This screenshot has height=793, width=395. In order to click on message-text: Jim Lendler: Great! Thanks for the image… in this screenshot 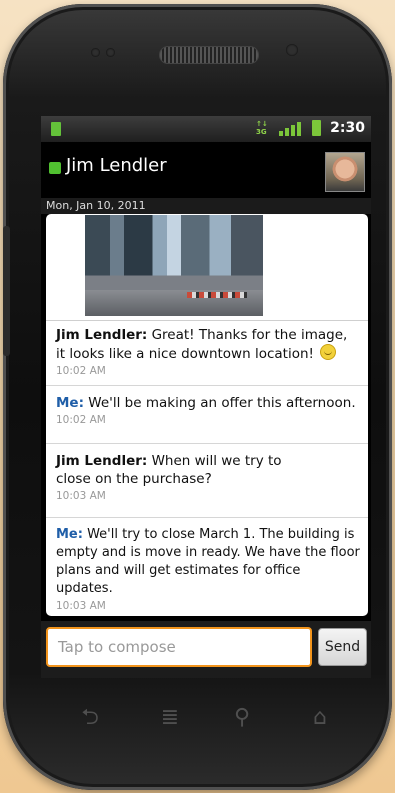, I will do `click(208, 344)`.